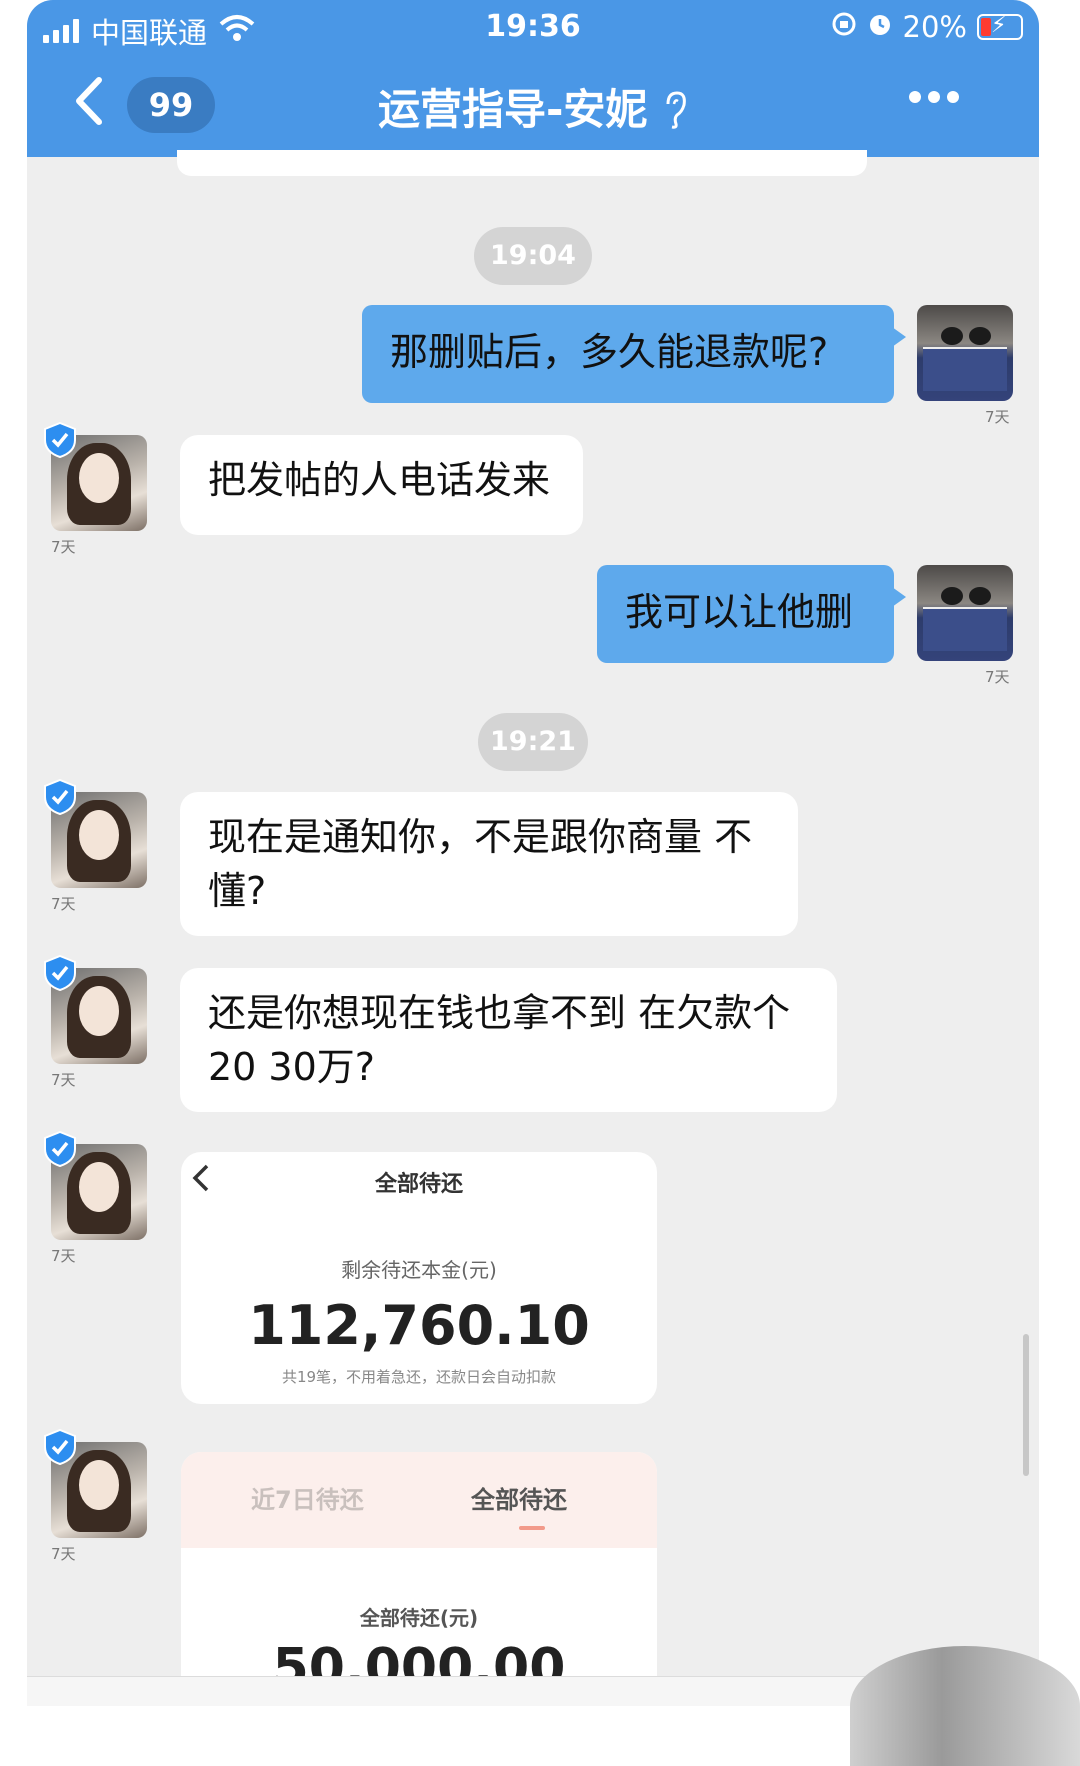 The height and width of the screenshot is (1766, 1080). What do you see at coordinates (499, 1040) in the screenshot?
I see `message-text: 还是你想现在钱也拿不到 在欠款个20 30万?` at bounding box center [499, 1040].